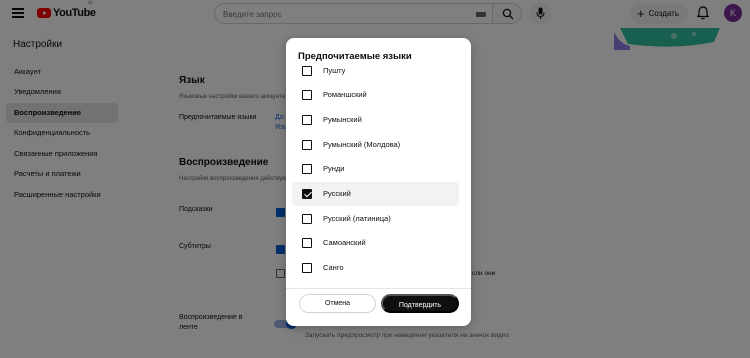 Image resolution: width=750 pixels, height=358 pixels. I want to click on language-checkbox-checked, so click(307, 194).